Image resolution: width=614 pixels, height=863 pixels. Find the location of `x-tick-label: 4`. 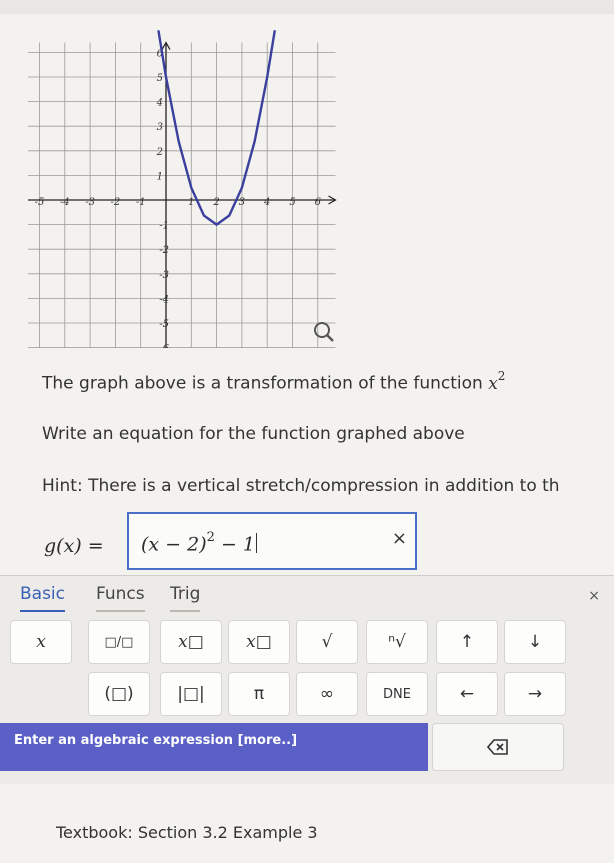

x-tick-label: 4 is located at coordinates (266, 202).